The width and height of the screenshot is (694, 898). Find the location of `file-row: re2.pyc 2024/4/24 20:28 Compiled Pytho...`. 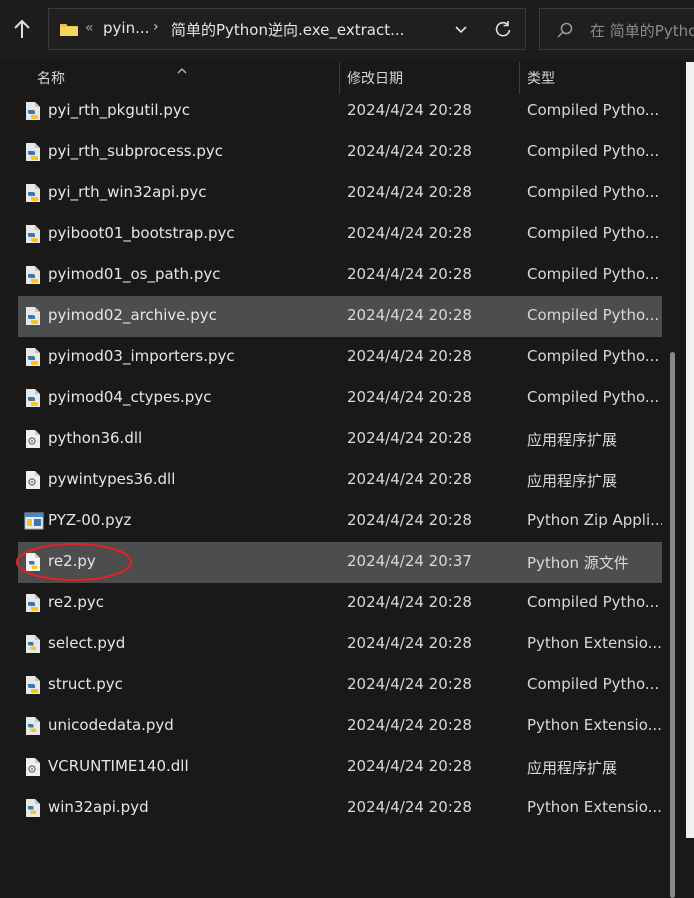

file-row: re2.pyc 2024/4/24 20:28 Compiled Pytho... is located at coordinates (340, 603).